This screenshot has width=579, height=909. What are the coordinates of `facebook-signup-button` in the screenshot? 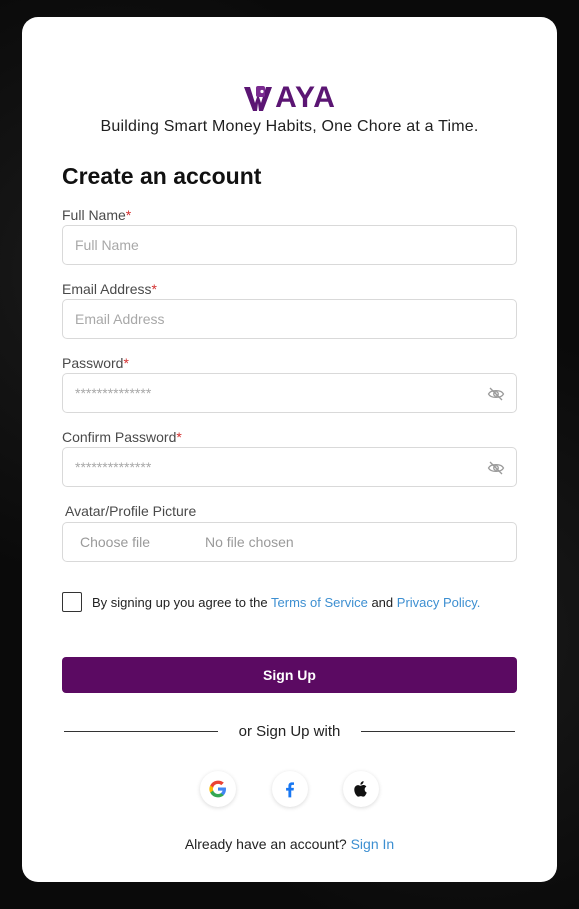 It's located at (290, 789).